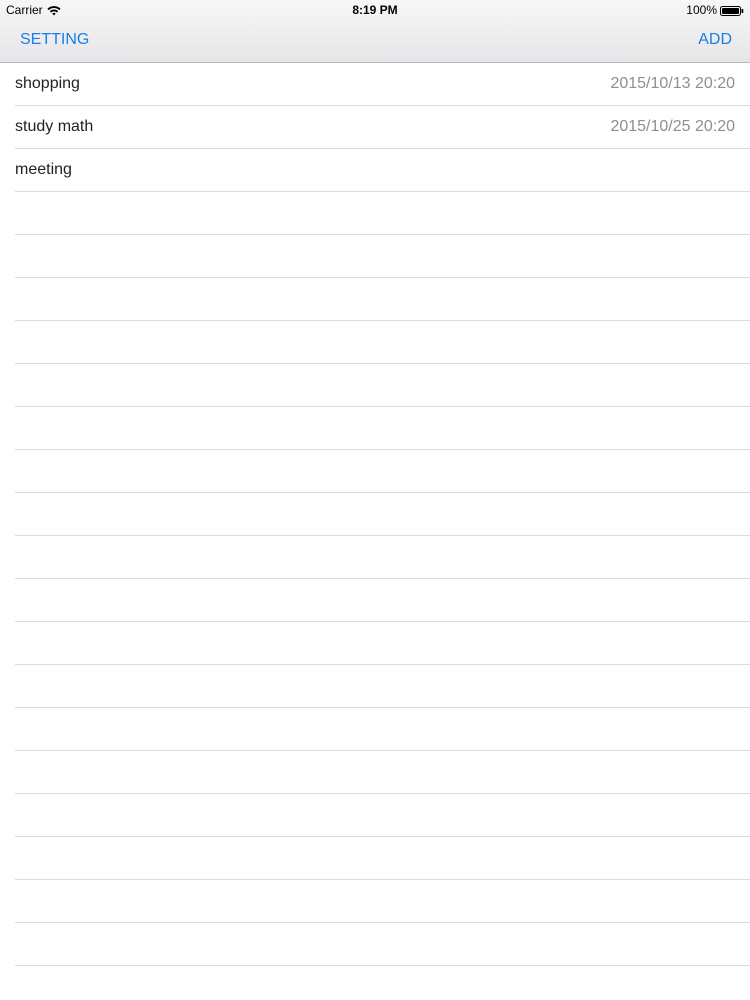 The image size is (750, 1000). Describe the element at coordinates (54, 40) in the screenshot. I see `setting-button: SETTING` at that location.